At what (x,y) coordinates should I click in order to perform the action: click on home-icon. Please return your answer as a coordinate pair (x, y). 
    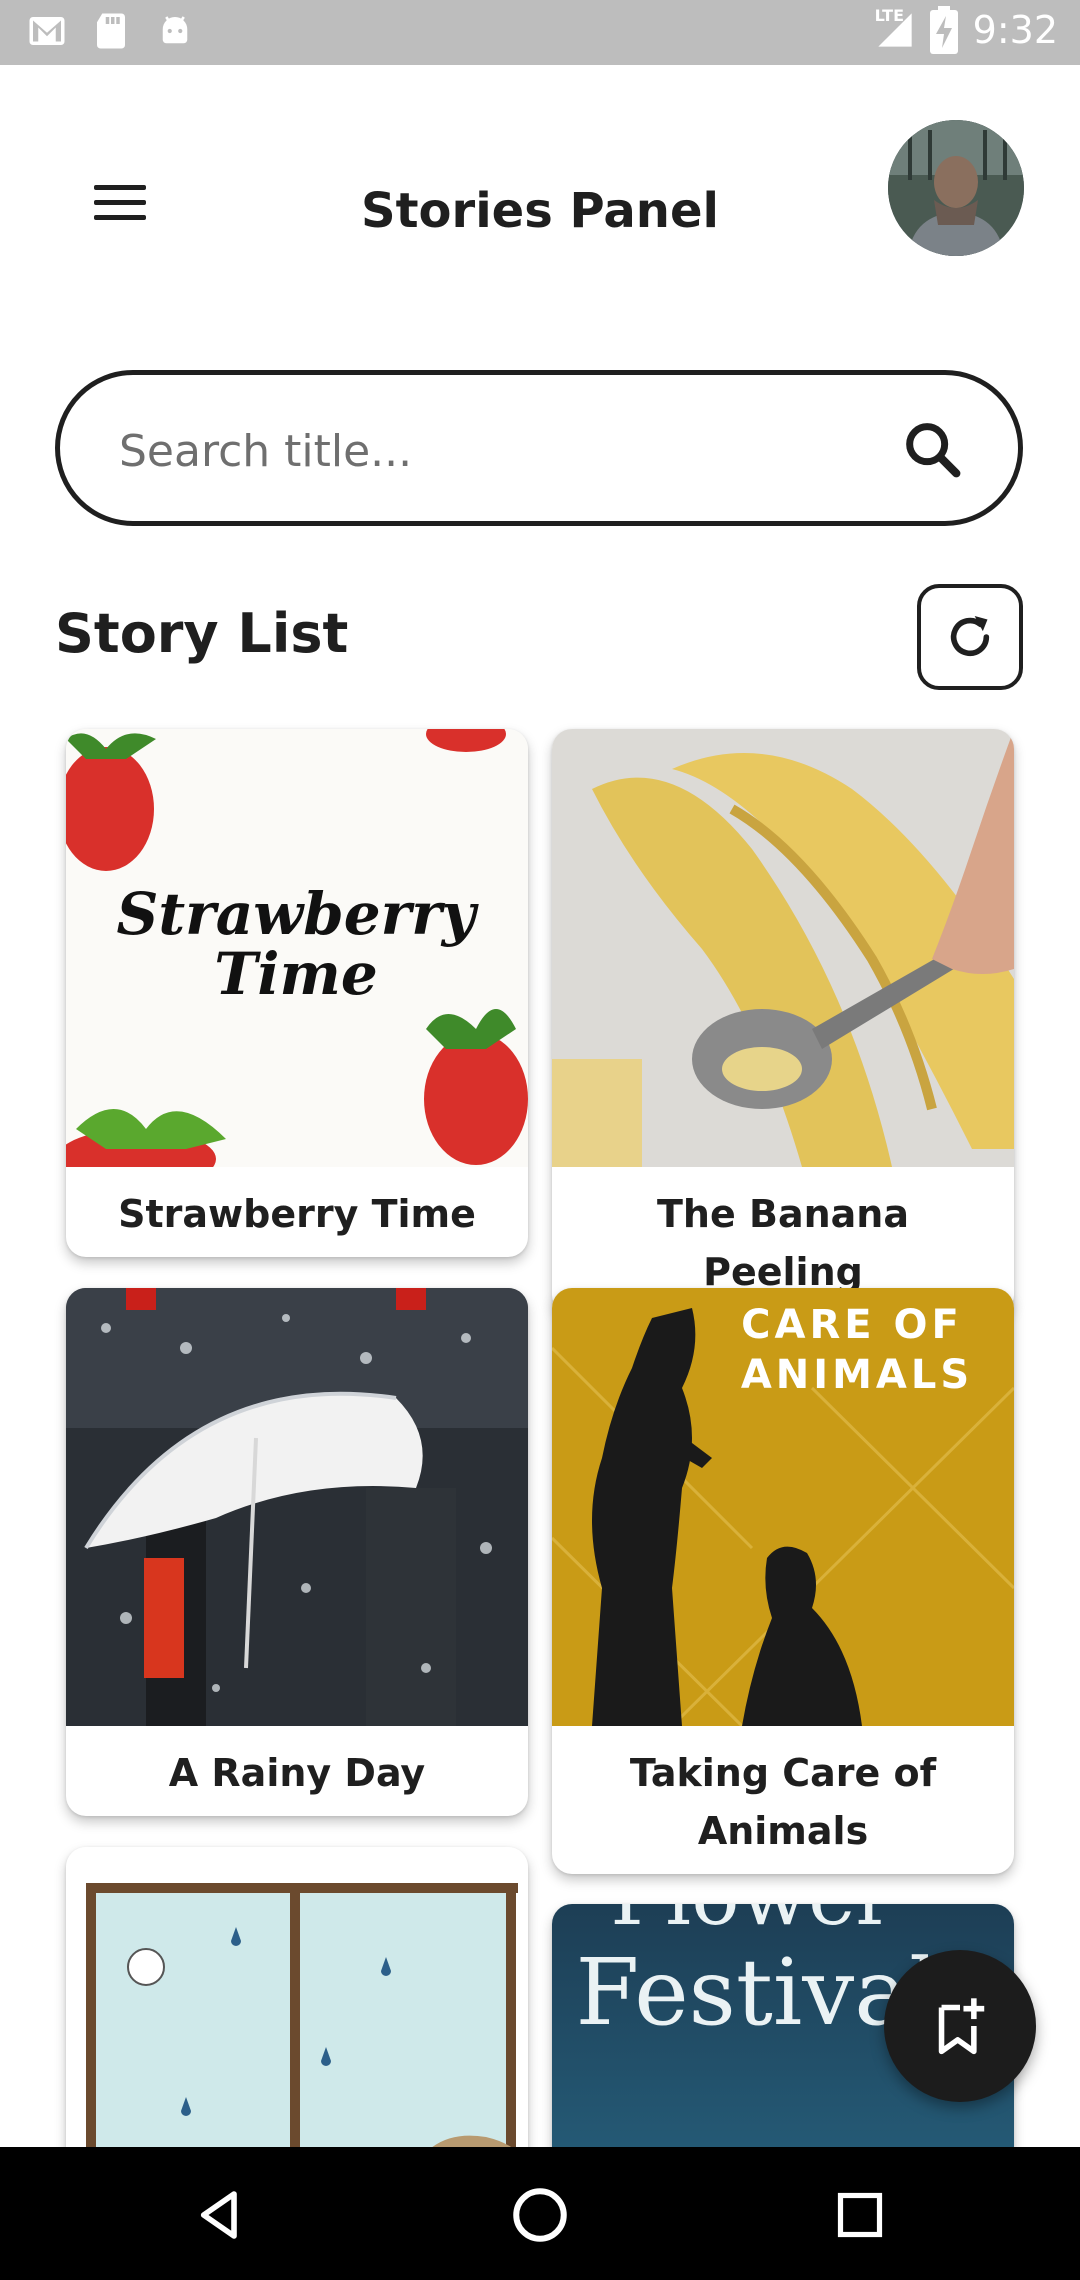
    Looking at the image, I should click on (540, 2215).